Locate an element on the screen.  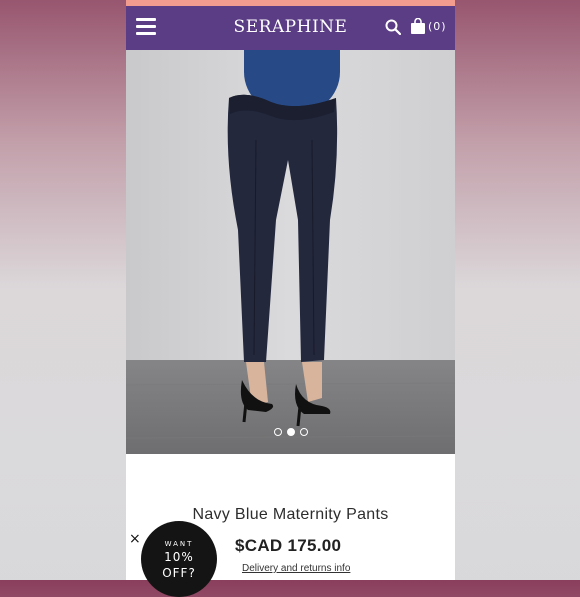
cart-count: (0) is located at coordinates (437, 26).